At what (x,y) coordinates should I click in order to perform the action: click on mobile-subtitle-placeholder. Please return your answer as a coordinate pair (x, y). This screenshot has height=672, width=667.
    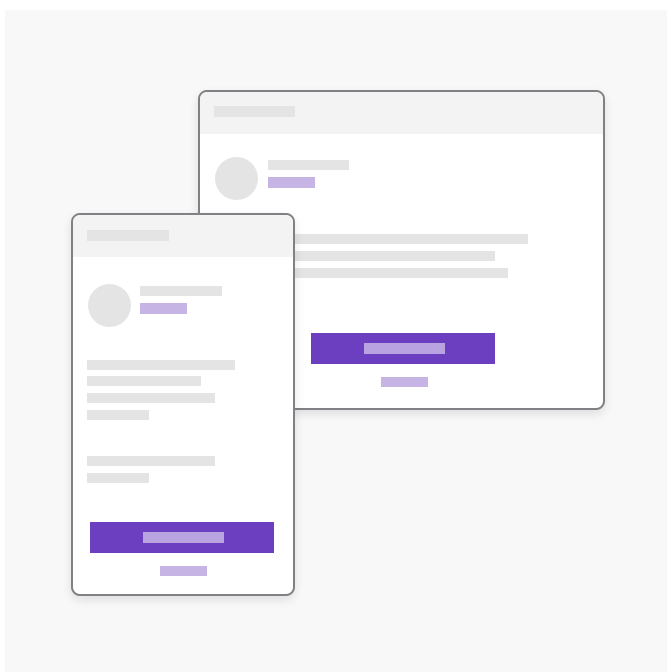
    Looking at the image, I should click on (163, 308).